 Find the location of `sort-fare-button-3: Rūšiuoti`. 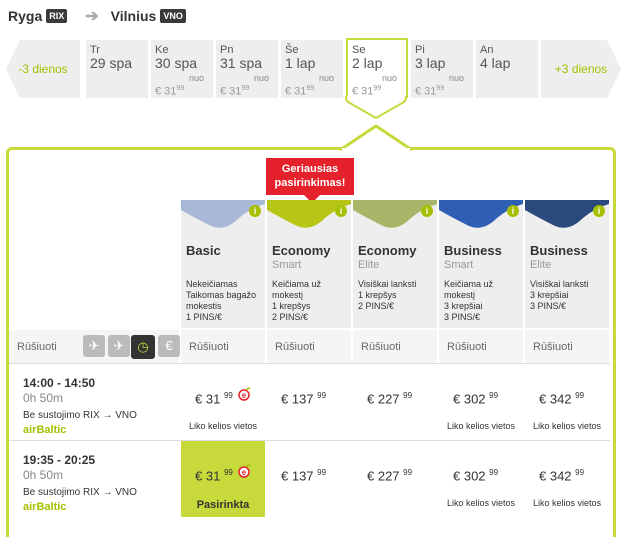

sort-fare-button-3: Rūšiuoti is located at coordinates (481, 346).